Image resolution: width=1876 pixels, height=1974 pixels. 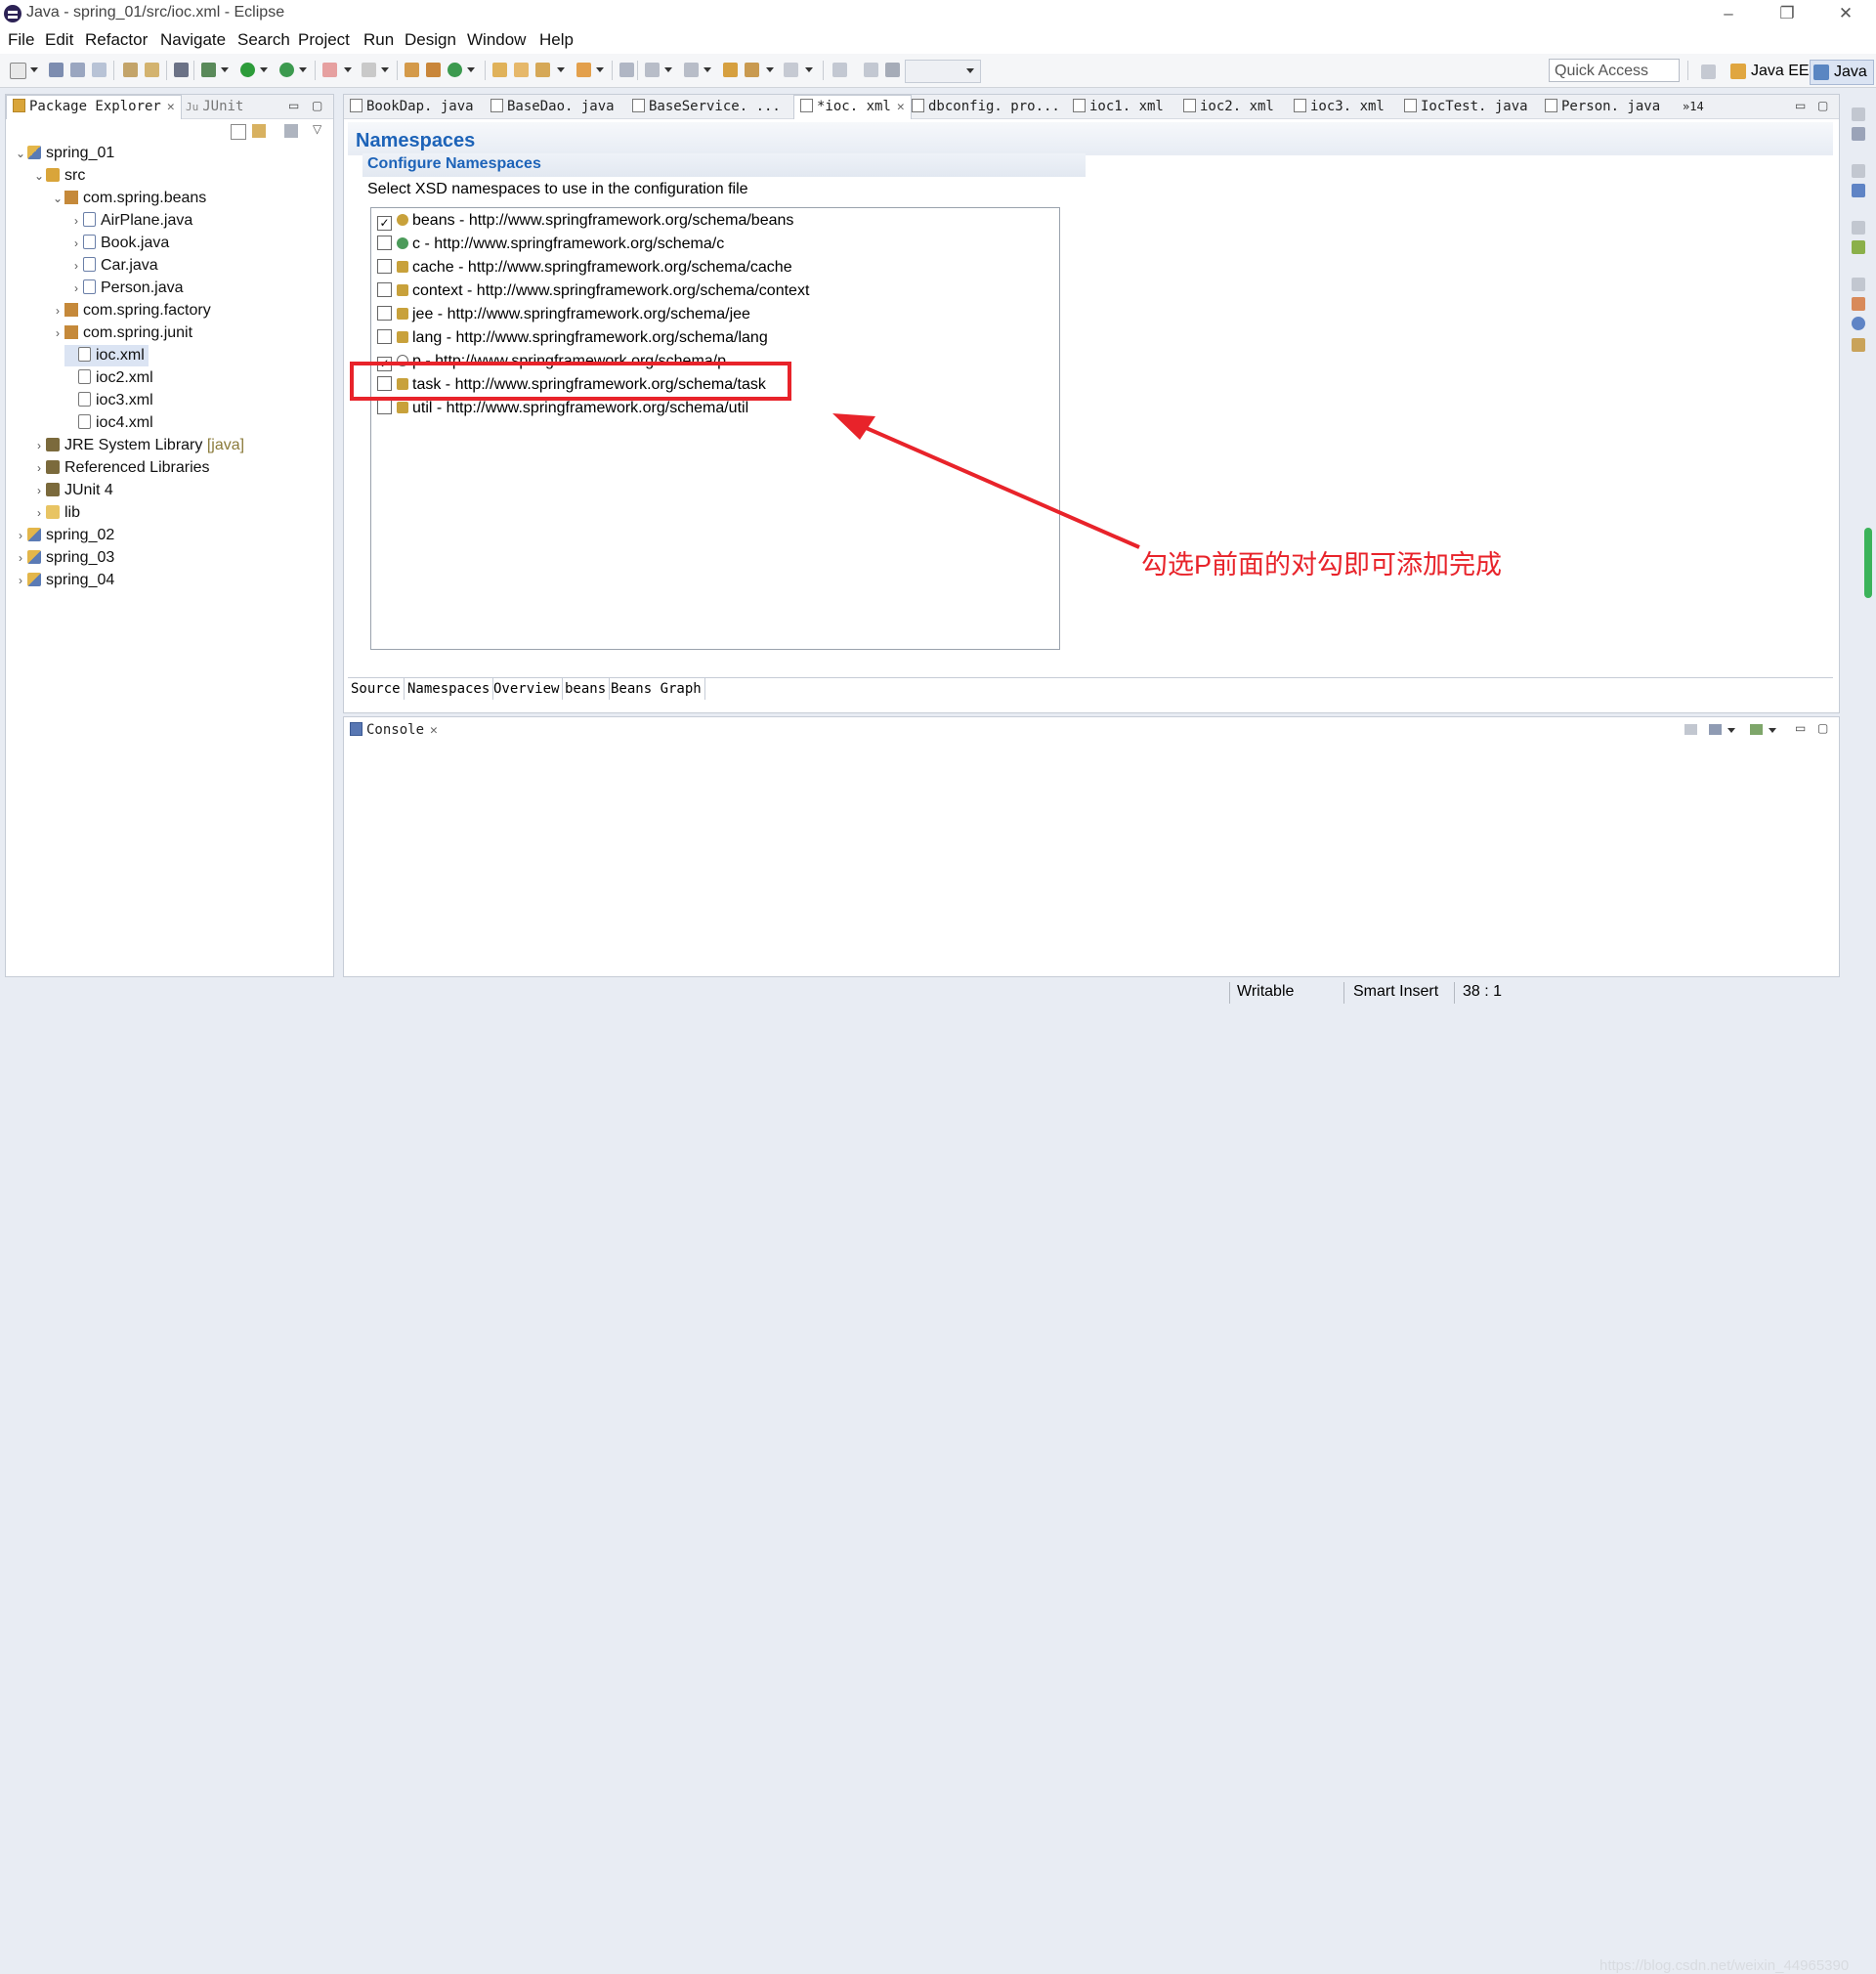 What do you see at coordinates (208, 70) in the screenshot?
I see `debug-icon` at bounding box center [208, 70].